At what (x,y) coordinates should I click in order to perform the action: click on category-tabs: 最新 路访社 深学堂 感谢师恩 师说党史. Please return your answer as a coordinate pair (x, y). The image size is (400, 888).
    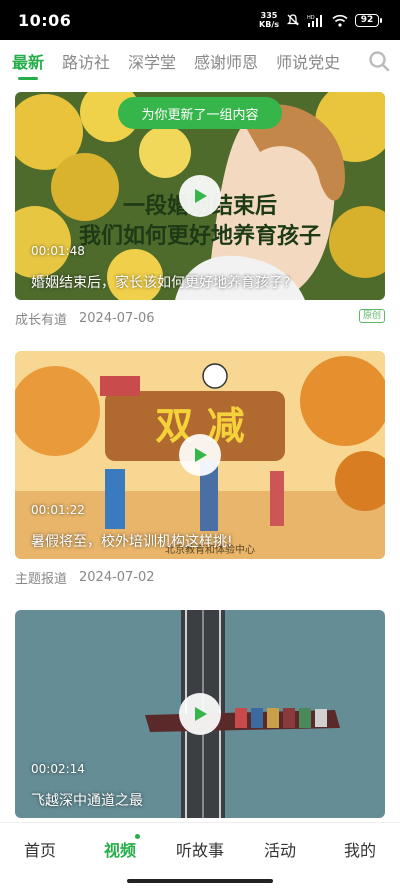
    Looking at the image, I should click on (200, 61).